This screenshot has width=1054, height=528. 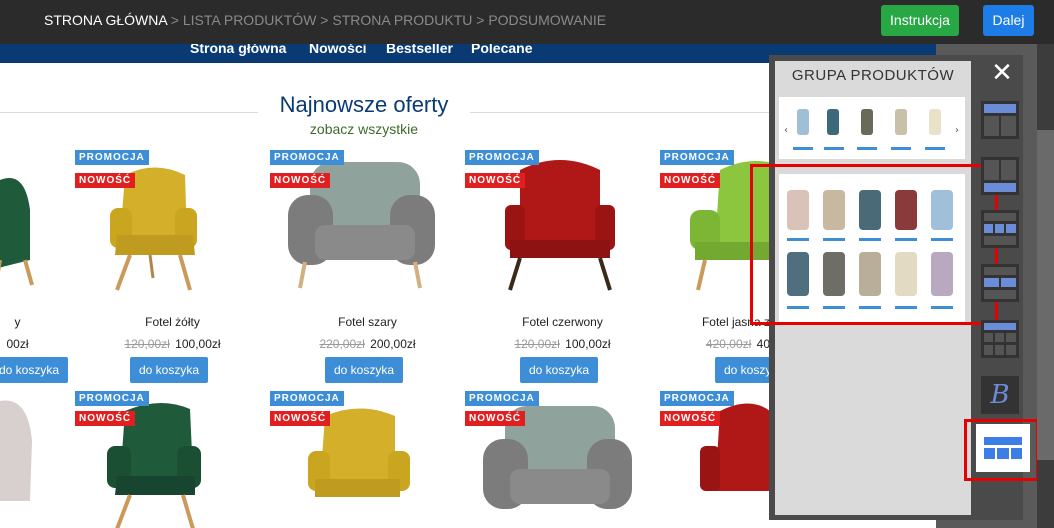 What do you see at coordinates (728, 344) in the screenshot?
I see `old-price: 420,00zł` at bounding box center [728, 344].